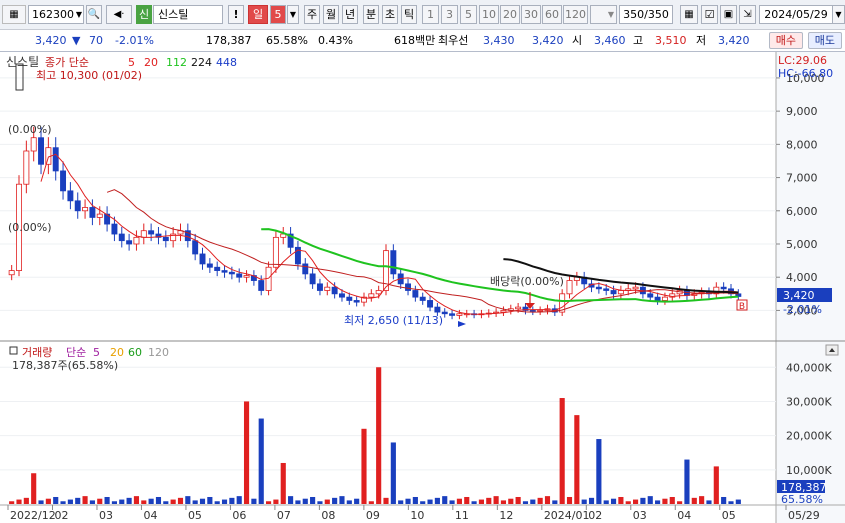 This screenshot has width=845, height=523. Describe the element at coordinates (449, 14) in the screenshot. I see `count-3-button: 3` at that location.